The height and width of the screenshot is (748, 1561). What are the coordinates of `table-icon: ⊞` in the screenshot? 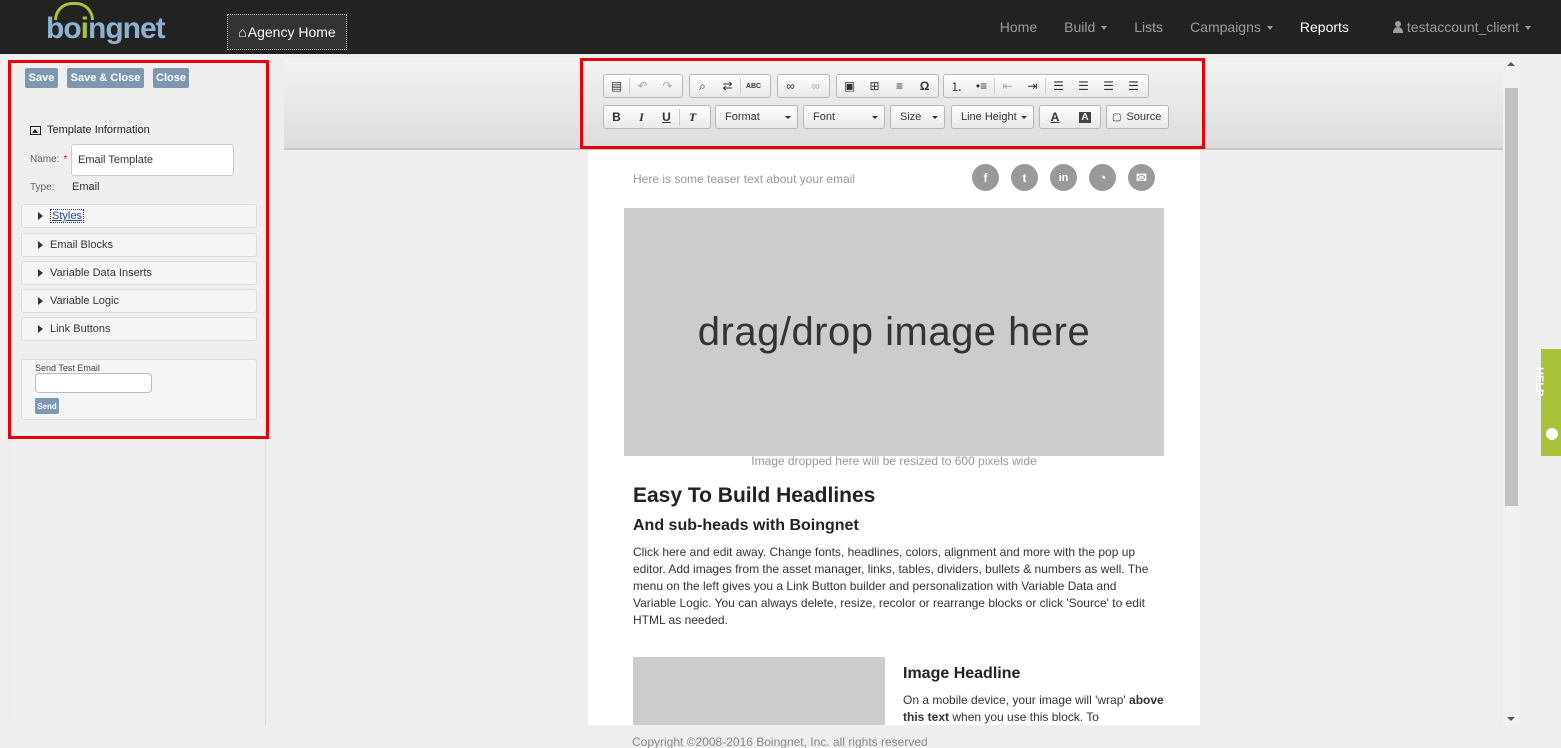 It's located at (874, 86).